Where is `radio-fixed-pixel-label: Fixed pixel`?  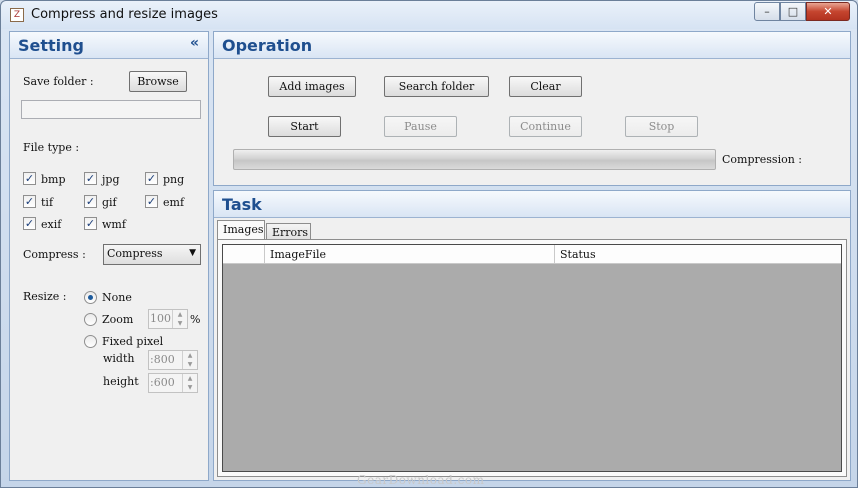 radio-fixed-pixel-label: Fixed pixel is located at coordinates (133, 341).